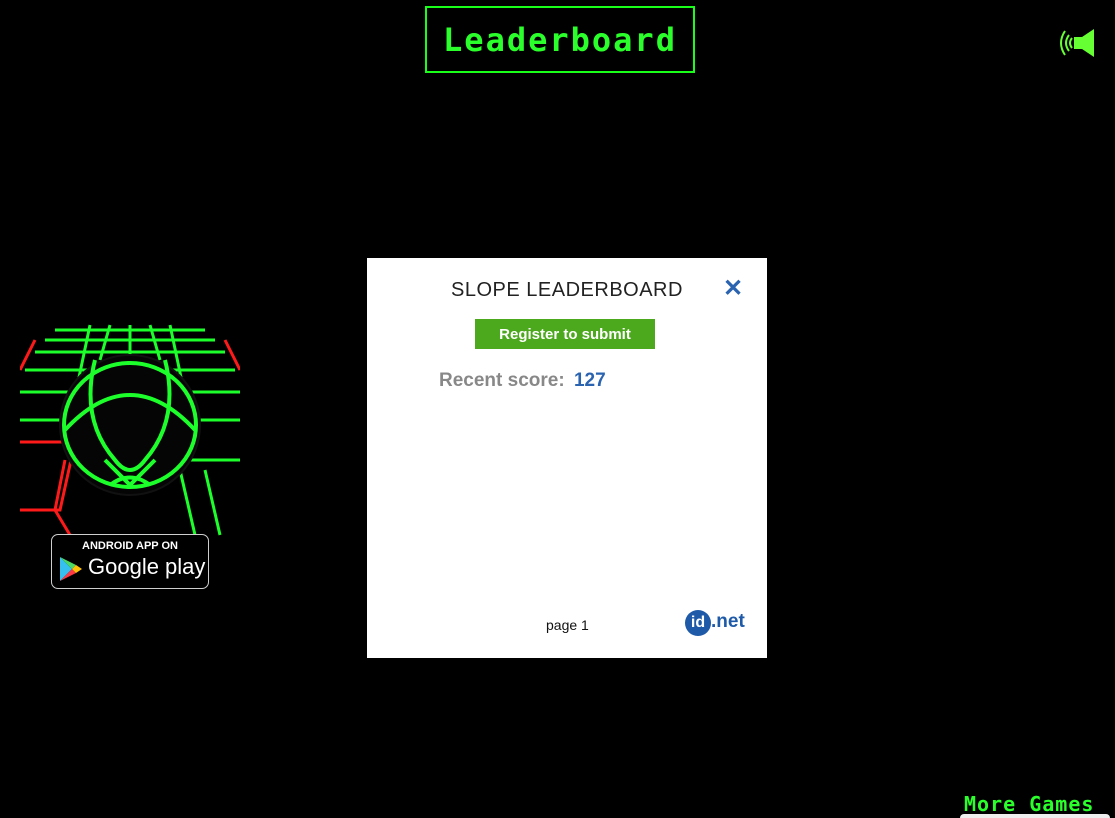 The height and width of the screenshot is (818, 1115). I want to click on recent-score-label: Recent score:, so click(502, 380).